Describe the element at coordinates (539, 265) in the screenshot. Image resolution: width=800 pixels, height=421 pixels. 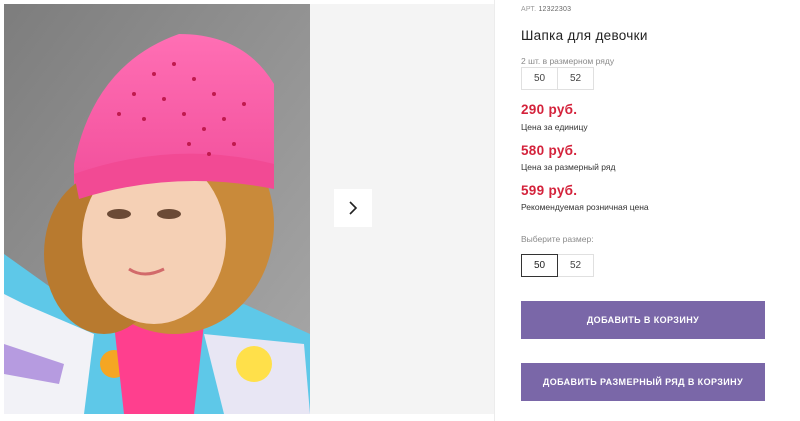
I see `size-option-50: 50` at that location.